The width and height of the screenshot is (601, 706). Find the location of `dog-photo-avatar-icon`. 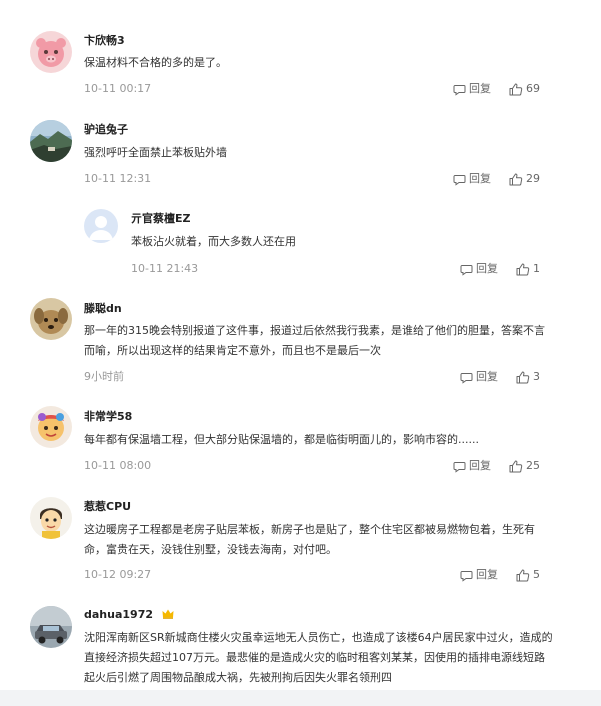

dog-photo-avatar-icon is located at coordinates (51, 319).